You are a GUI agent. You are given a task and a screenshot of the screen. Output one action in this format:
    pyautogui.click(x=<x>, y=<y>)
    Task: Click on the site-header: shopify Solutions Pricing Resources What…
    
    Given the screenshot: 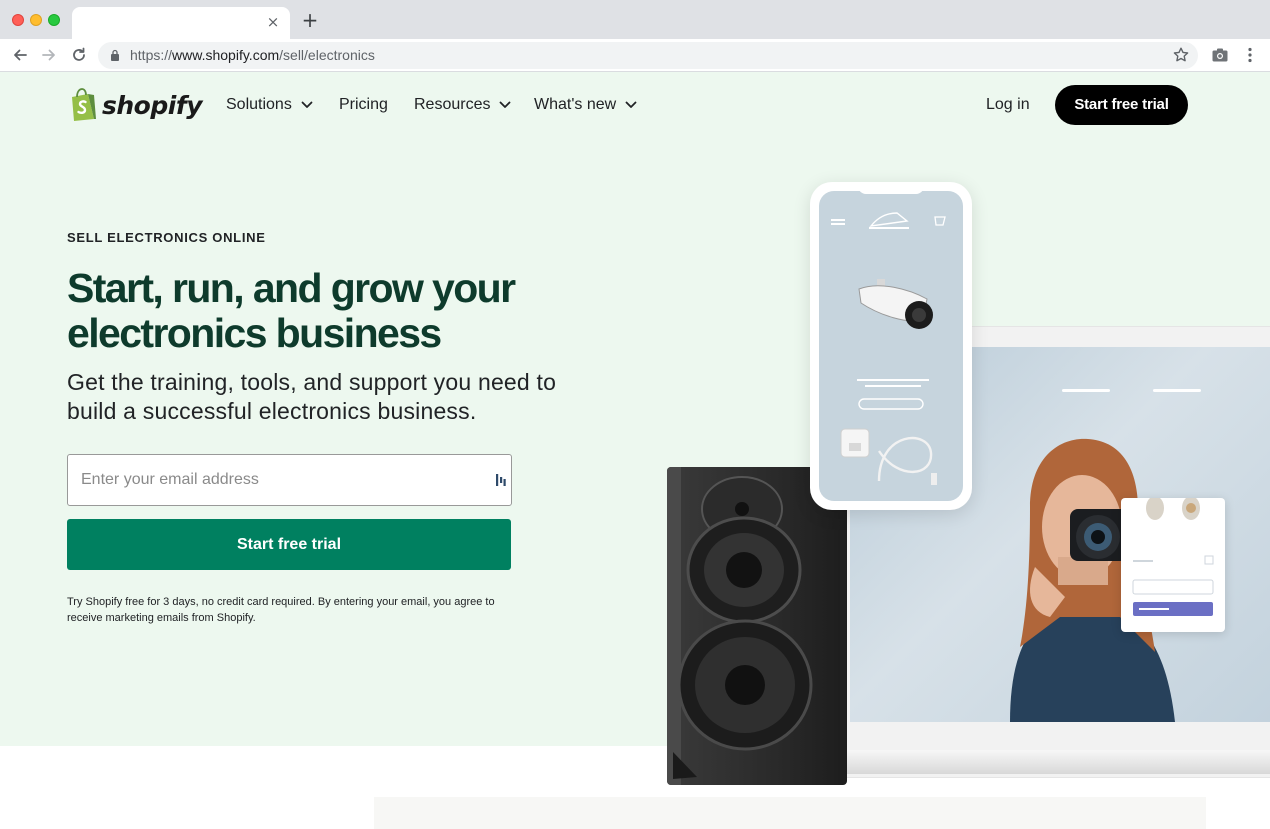 What is the action you would take?
    pyautogui.click(x=635, y=106)
    